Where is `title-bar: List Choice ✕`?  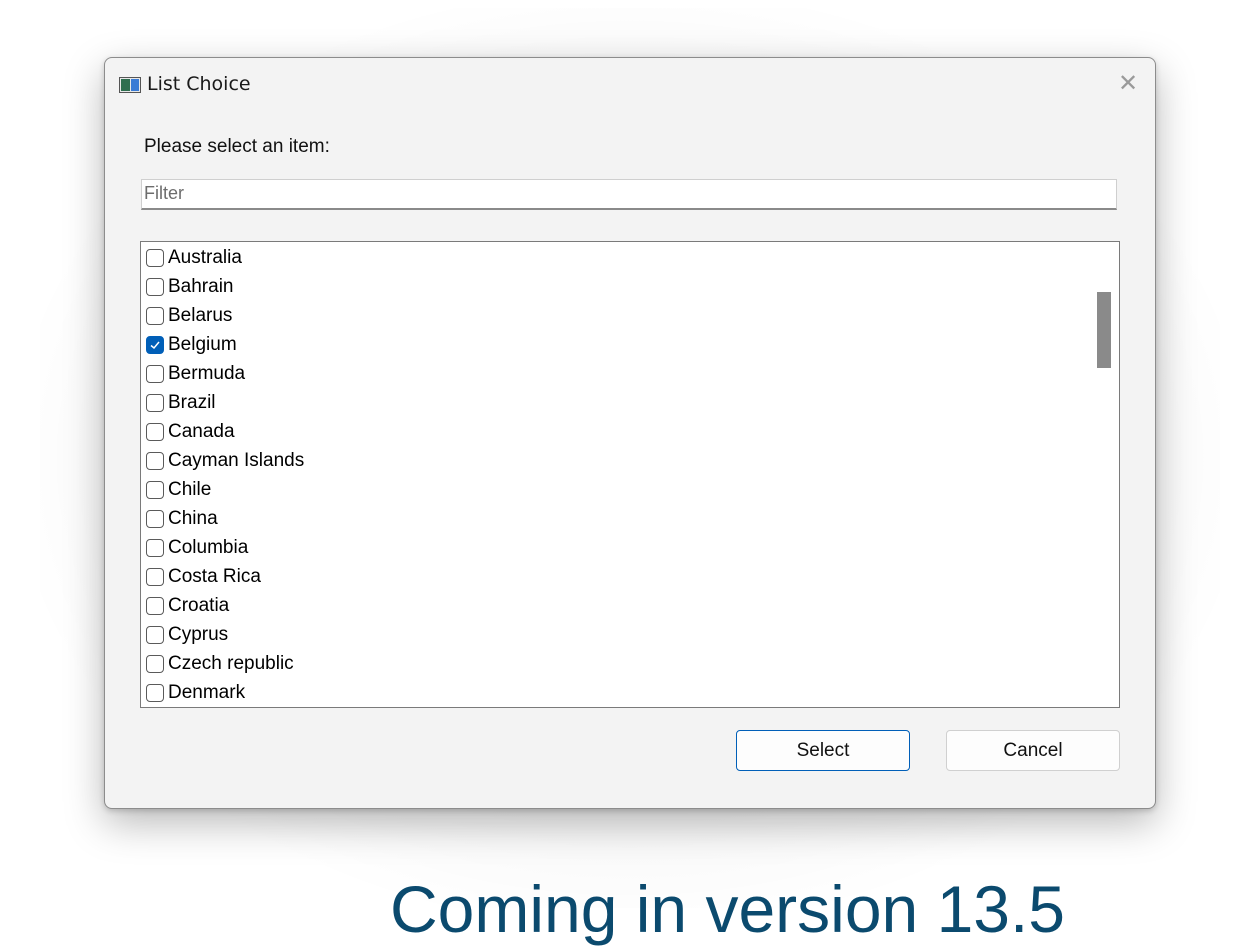
title-bar: List Choice ✕ is located at coordinates (630, 84).